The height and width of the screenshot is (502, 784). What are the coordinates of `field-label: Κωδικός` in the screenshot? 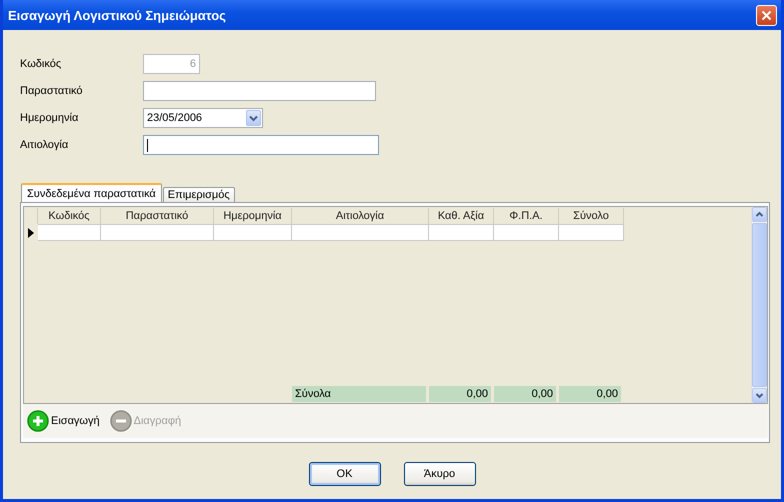 It's located at (40, 64).